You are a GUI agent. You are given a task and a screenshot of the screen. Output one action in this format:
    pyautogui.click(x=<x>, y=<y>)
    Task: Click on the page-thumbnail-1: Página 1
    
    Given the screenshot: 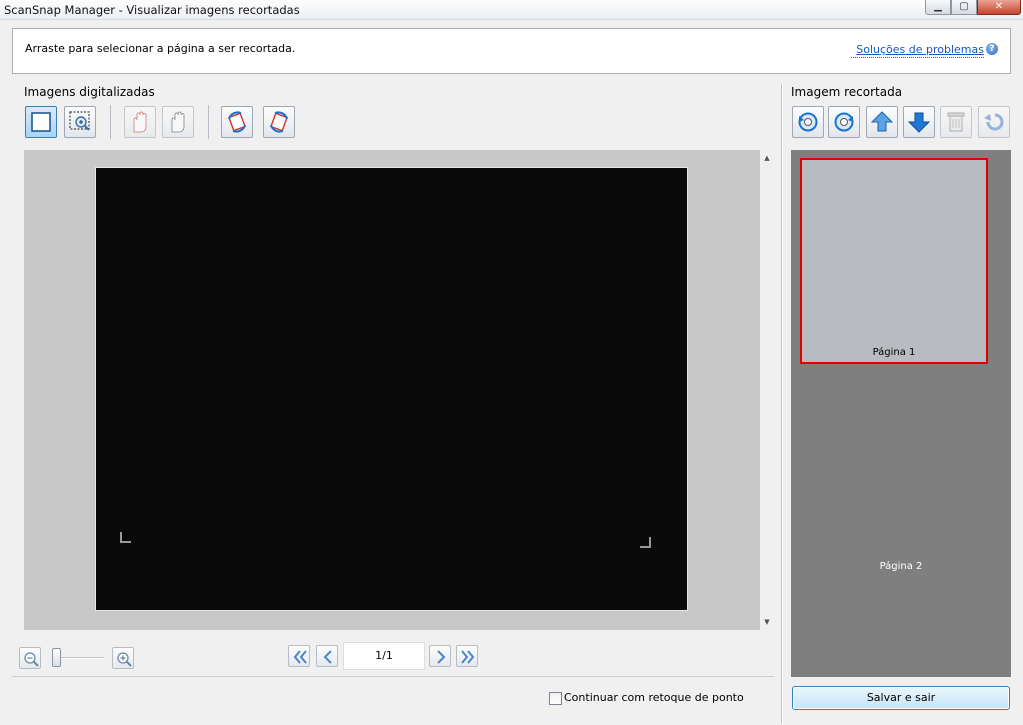 What is the action you would take?
    pyautogui.click(x=894, y=261)
    